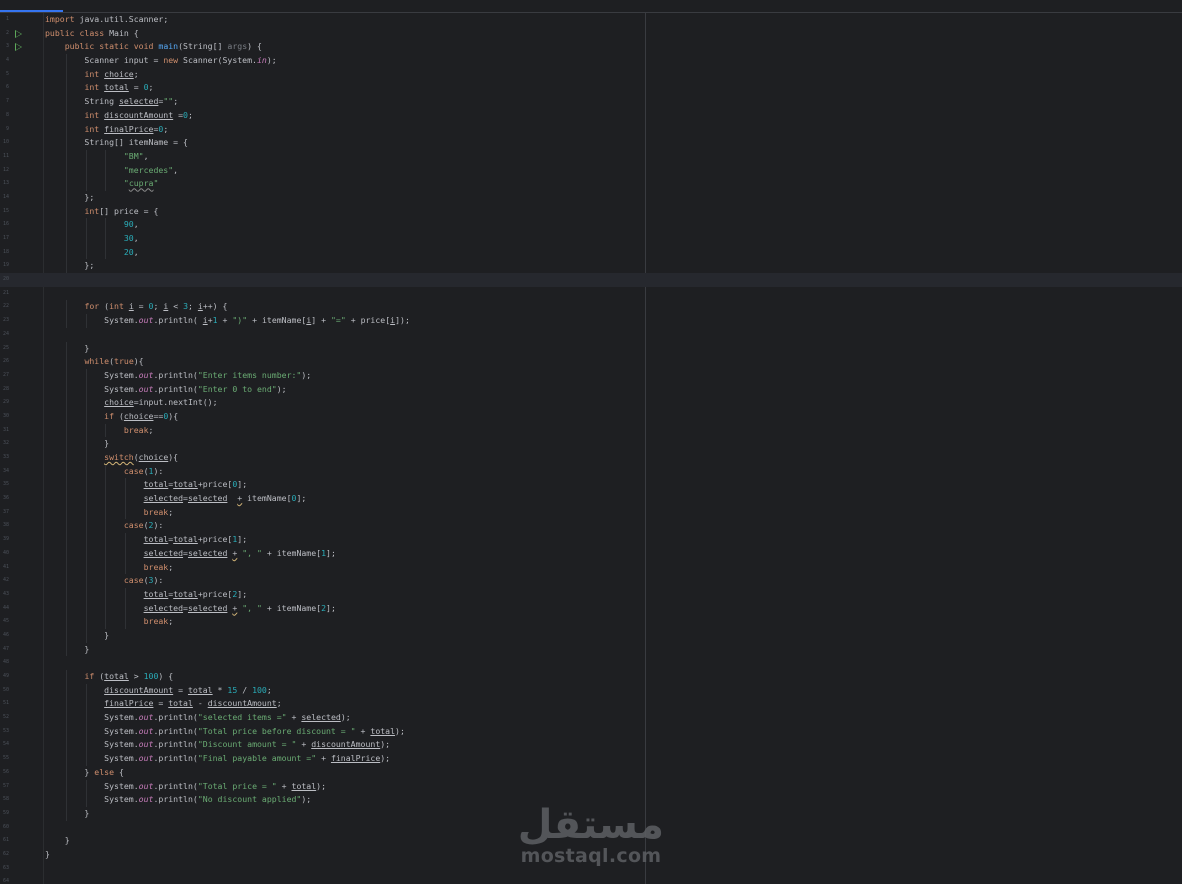  What do you see at coordinates (163, 704) in the screenshot?
I see `code-text: finalPrice = total - discountAmount;` at bounding box center [163, 704].